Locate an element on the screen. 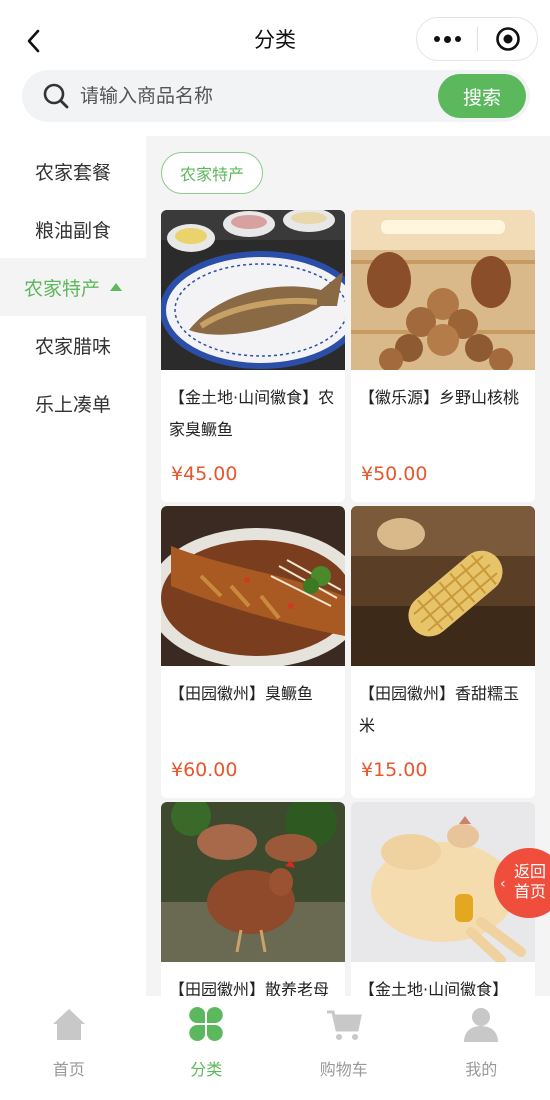 The height and width of the screenshot is (1100, 550). search-input is located at coordinates (260, 96).